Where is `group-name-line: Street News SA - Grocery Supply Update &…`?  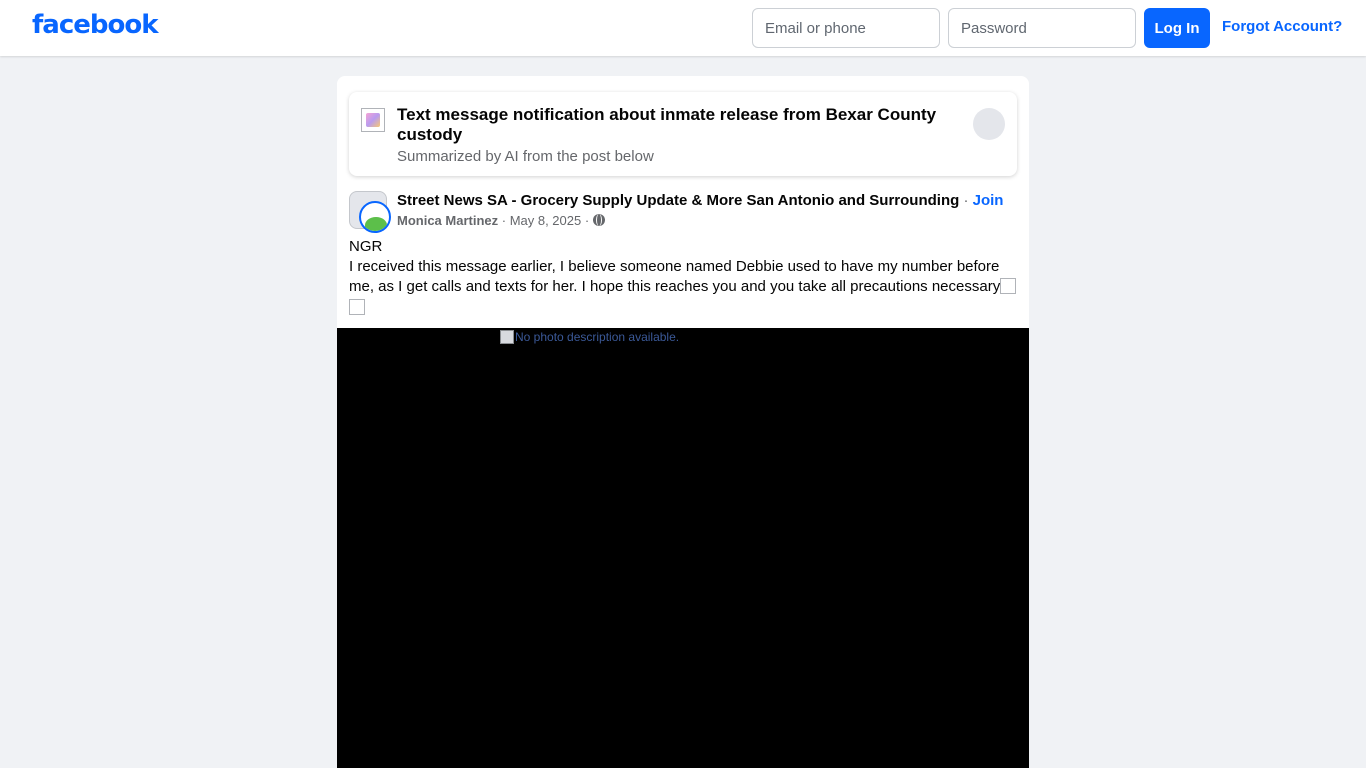
group-name-line: Street News SA - Grocery Supply Update &… is located at coordinates (700, 200).